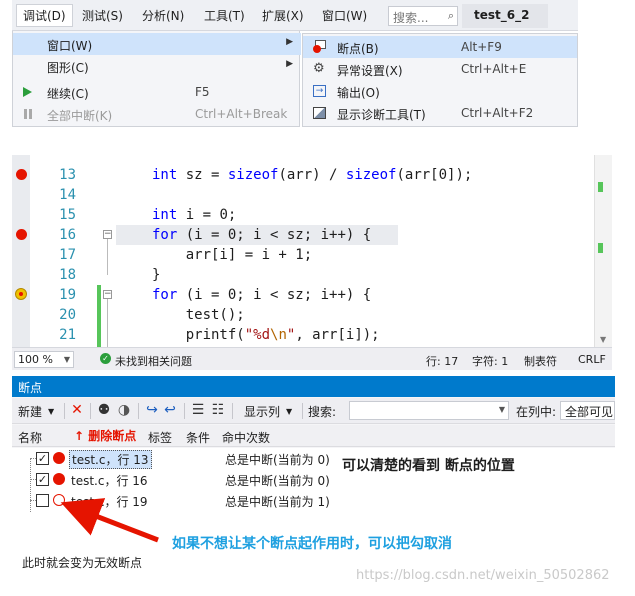 The width and height of the screenshot is (635, 596). Describe the element at coordinates (99, 316) in the screenshot. I see `change-tracking-bar` at that location.